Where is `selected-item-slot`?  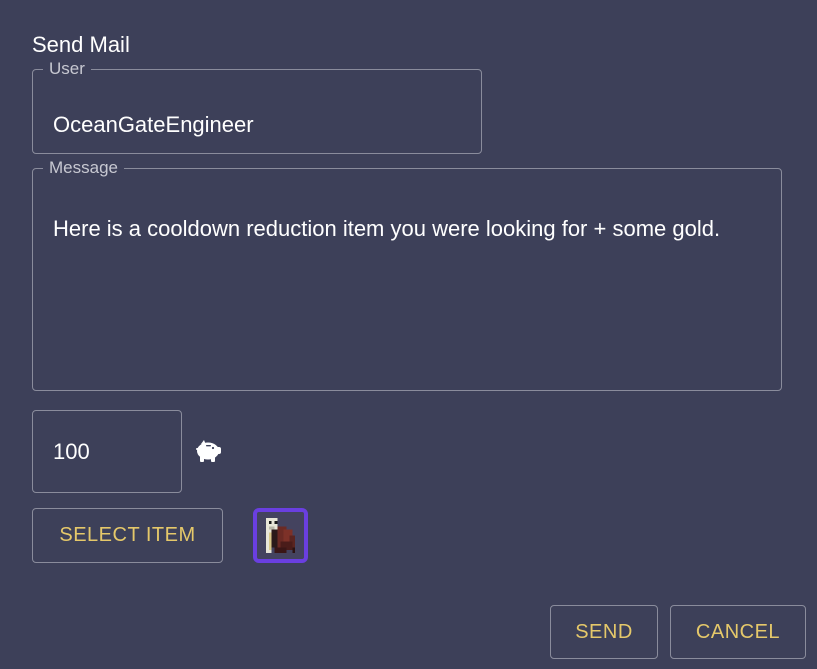 selected-item-slot is located at coordinates (280, 535).